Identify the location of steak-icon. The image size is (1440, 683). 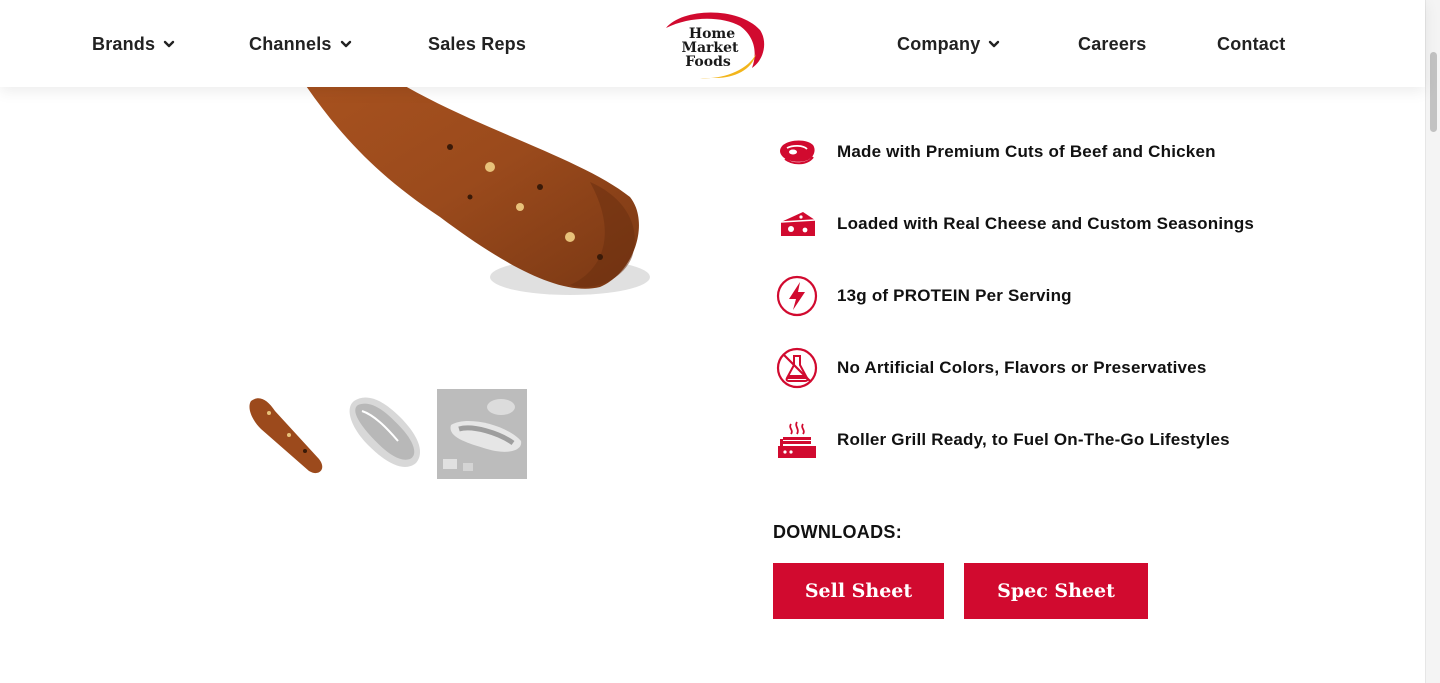
(797, 152).